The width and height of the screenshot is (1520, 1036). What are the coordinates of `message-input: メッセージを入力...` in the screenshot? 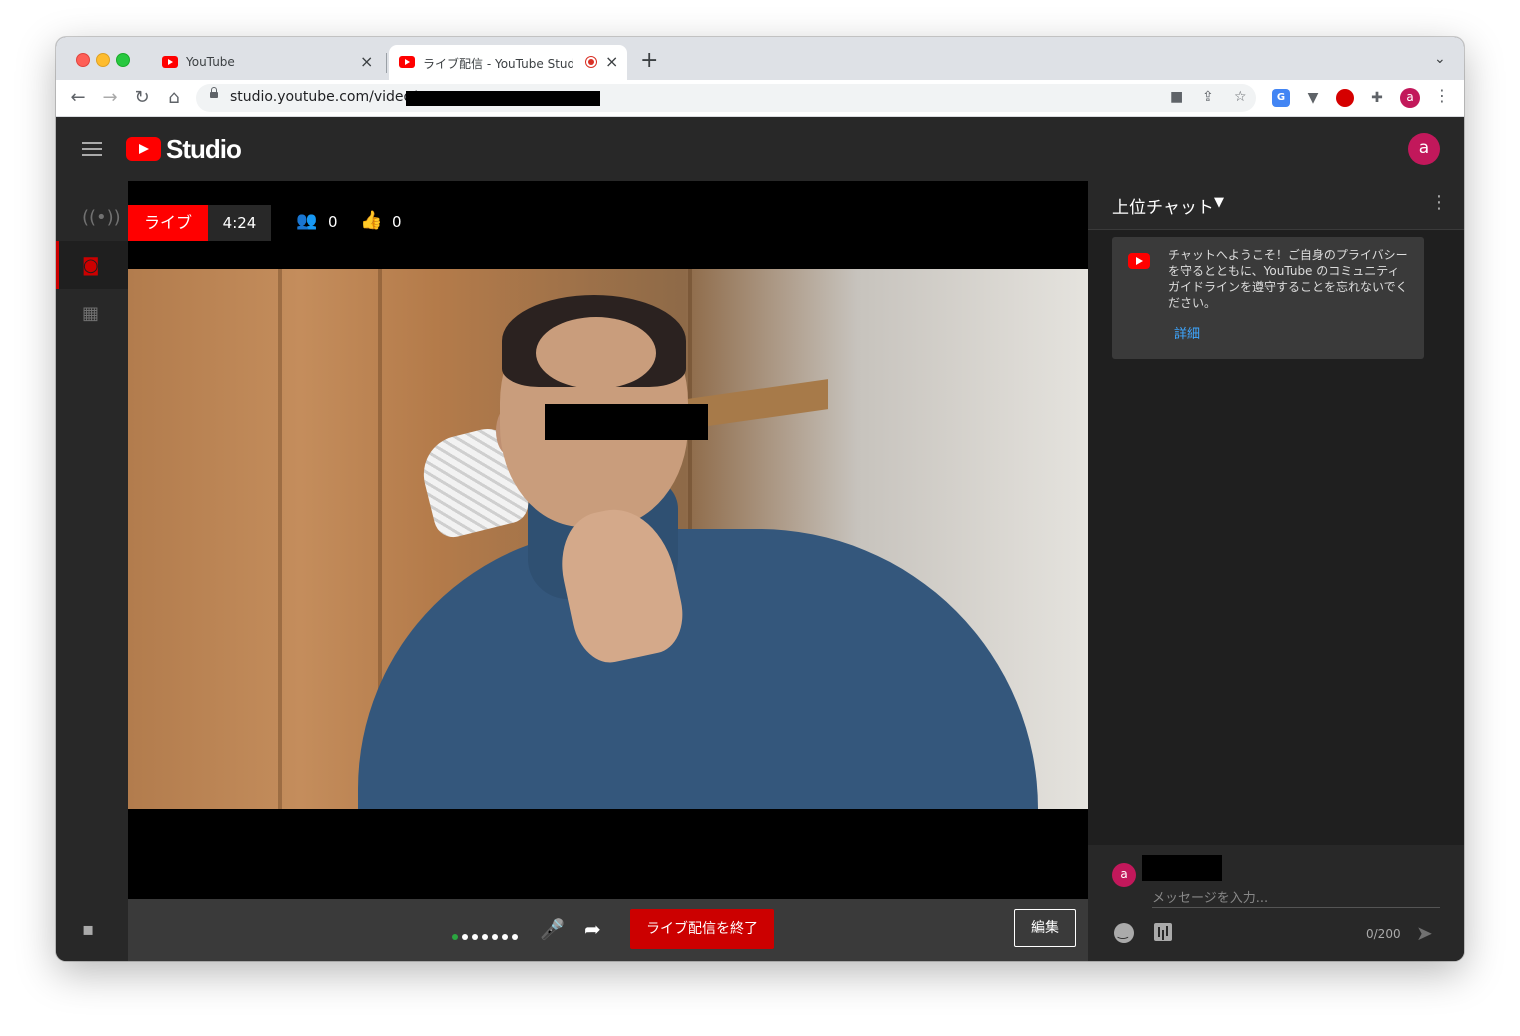 It's located at (1210, 896).